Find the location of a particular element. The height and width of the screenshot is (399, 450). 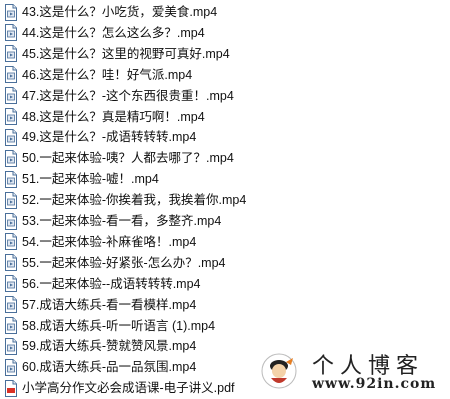

file-name: 54.一起来体验-补麻雀咯！.mp4 is located at coordinates (109, 241).